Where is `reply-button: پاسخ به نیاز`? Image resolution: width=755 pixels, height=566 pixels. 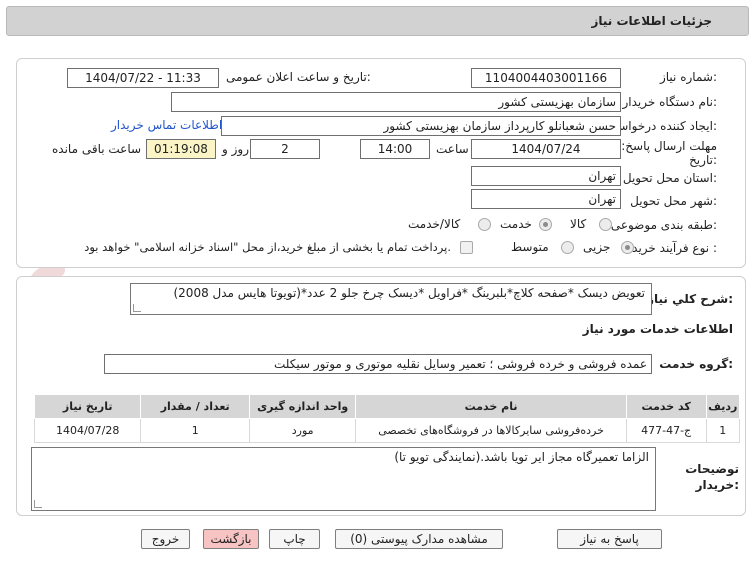
reply-button: پاسخ به نیاز is located at coordinates (609, 539).